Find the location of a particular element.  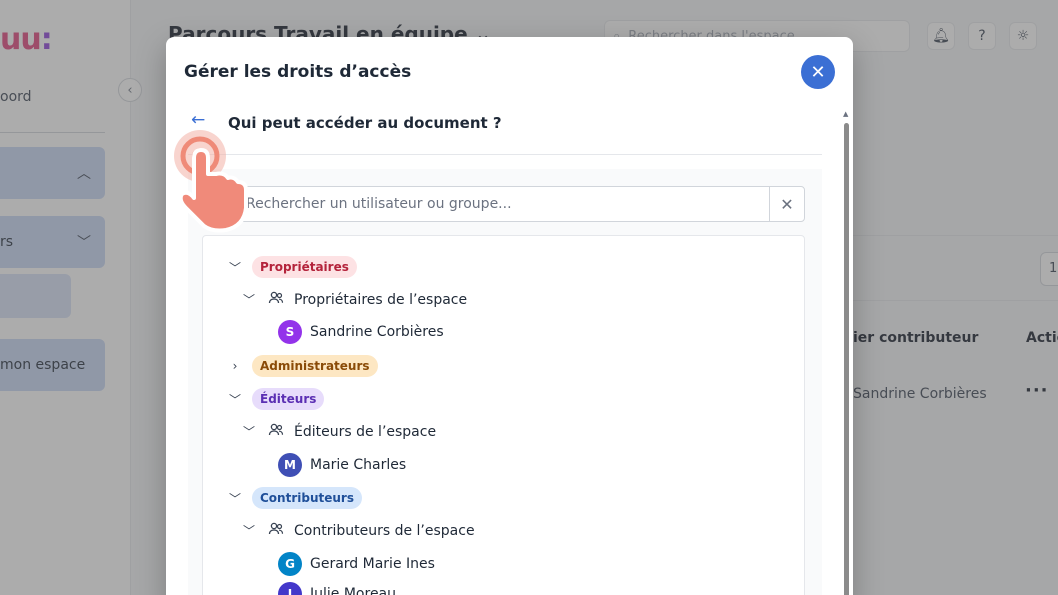

group-row-contributors: ﹀ Contributeurs de l’espace is located at coordinates (357, 530).